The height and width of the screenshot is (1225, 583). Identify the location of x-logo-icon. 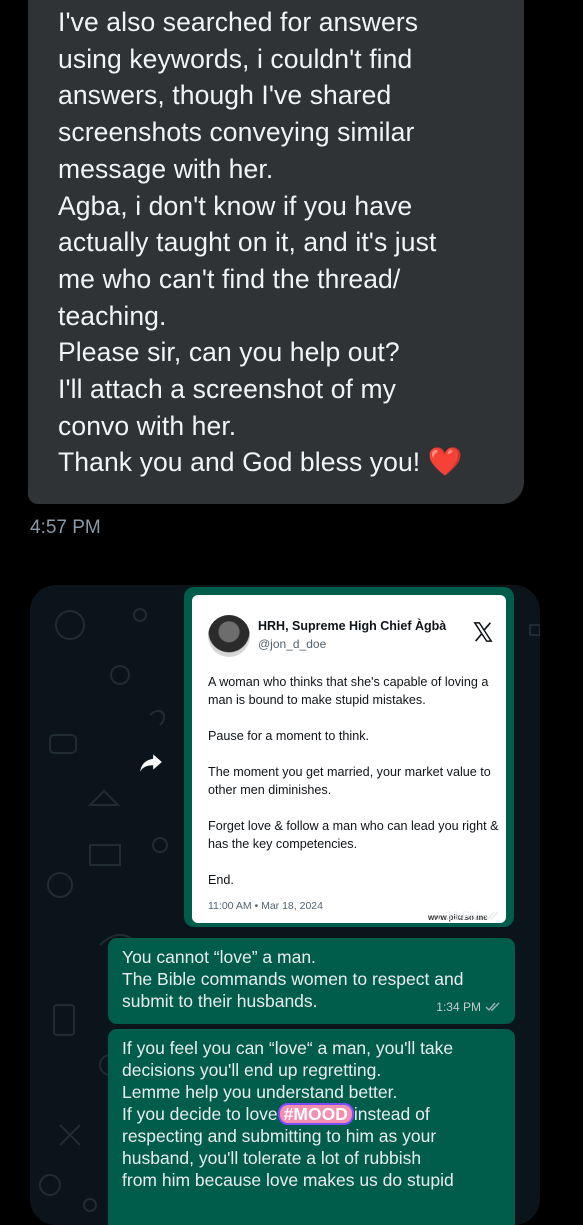
(483, 632).